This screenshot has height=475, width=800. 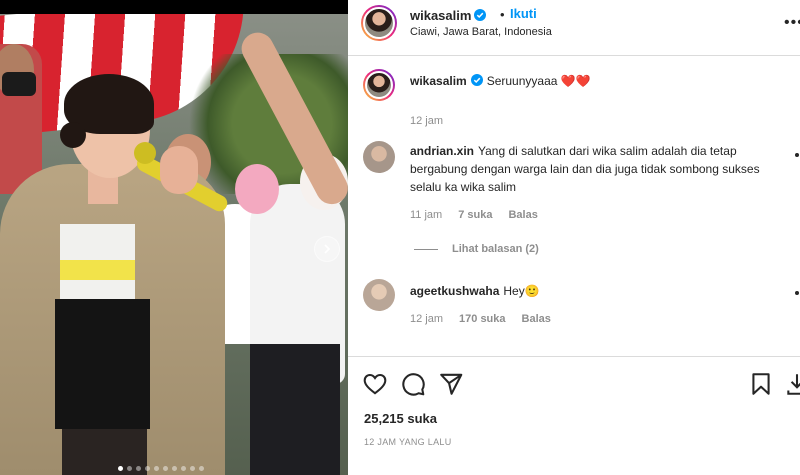 I want to click on caption-text: wikasalim Seruunyyaaa ❤️❤️, so click(x=590, y=81).